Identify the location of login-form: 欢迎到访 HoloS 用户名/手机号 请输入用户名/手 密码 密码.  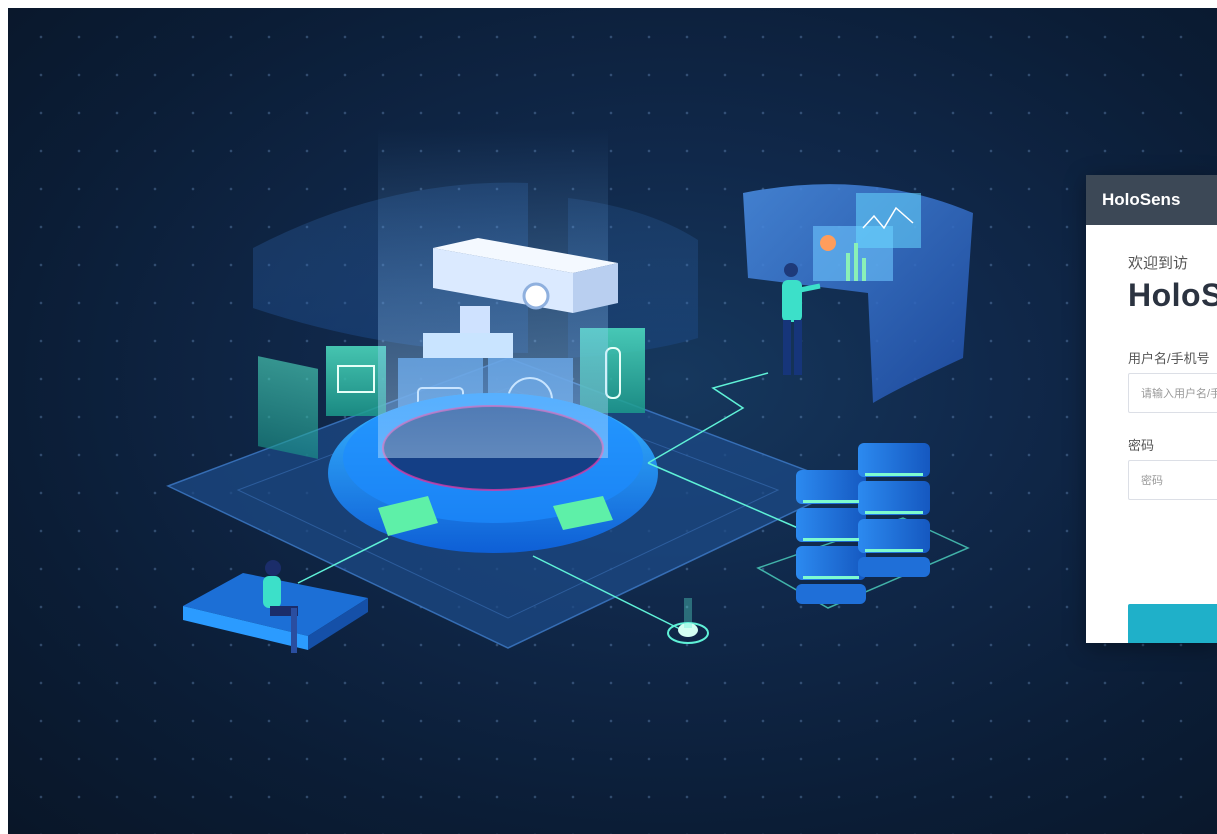
(1151, 447).